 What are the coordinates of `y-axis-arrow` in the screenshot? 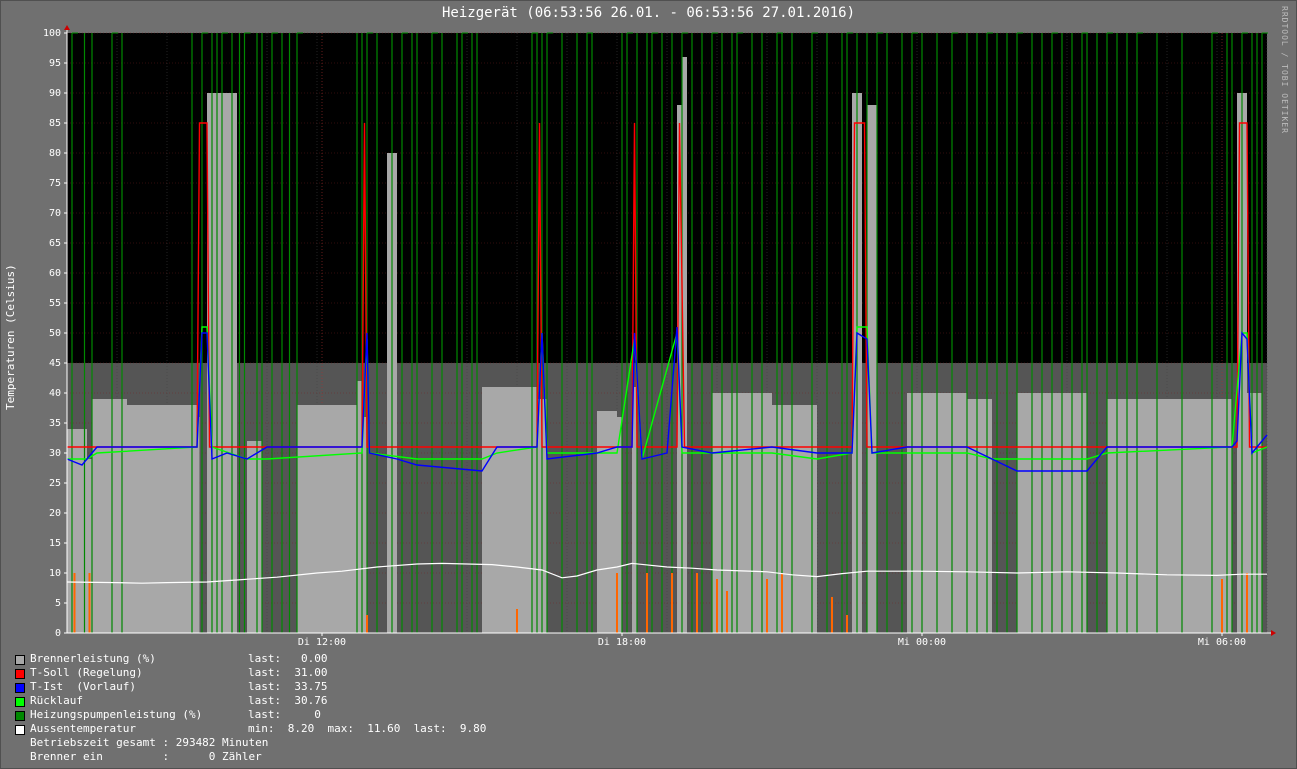 It's located at (67, 27).